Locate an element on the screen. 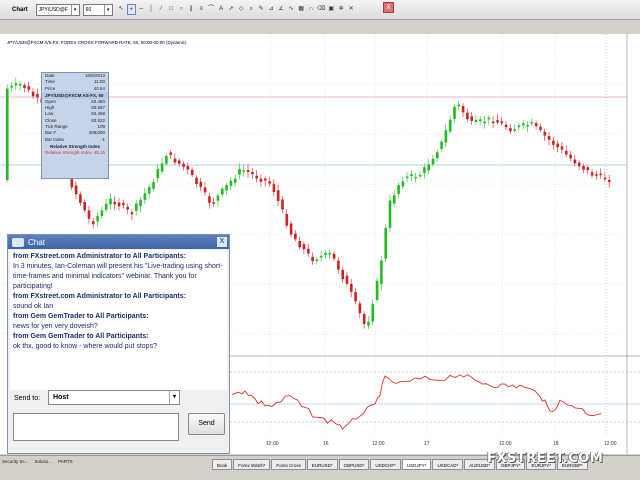 This screenshot has height=480, width=640. ib-rsi-title: Relative Strength Index is located at coordinates (74, 146).